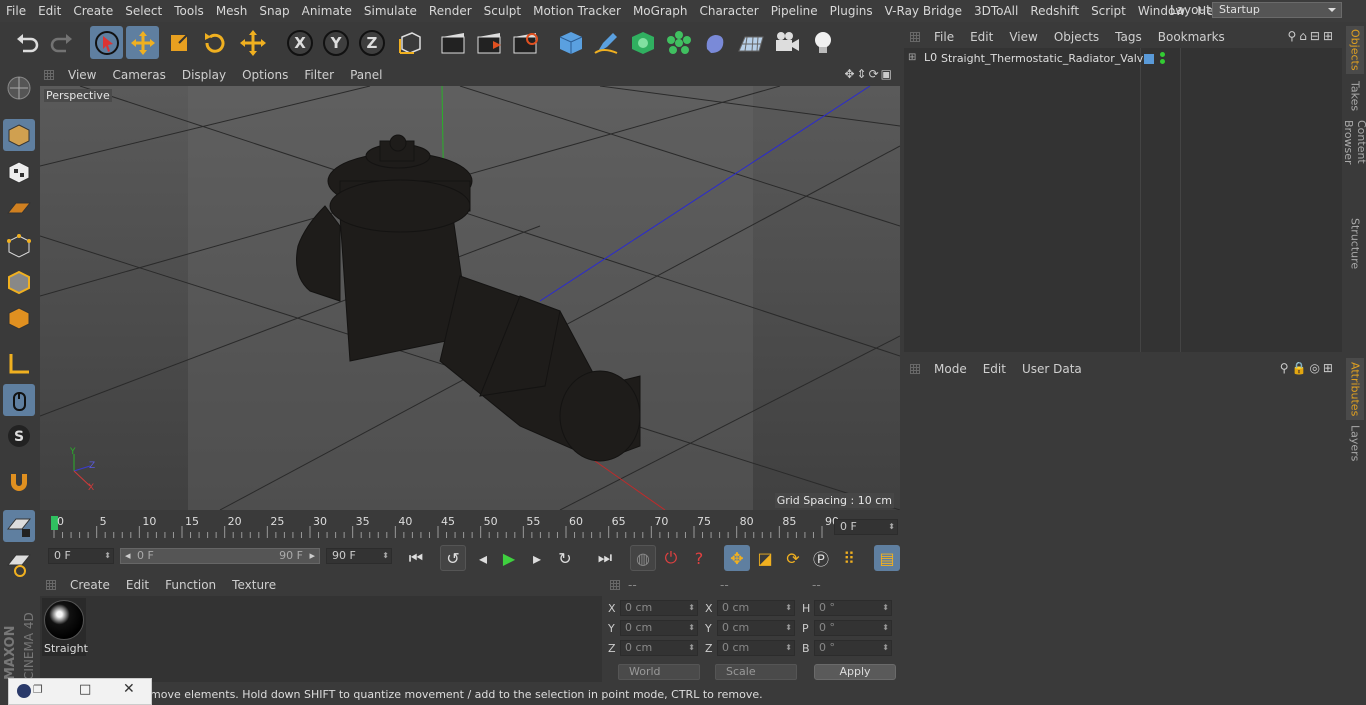 This screenshot has width=1366, height=705. What do you see at coordinates (335, 42) in the screenshot?
I see `y-axis-icon: Y` at bounding box center [335, 42].